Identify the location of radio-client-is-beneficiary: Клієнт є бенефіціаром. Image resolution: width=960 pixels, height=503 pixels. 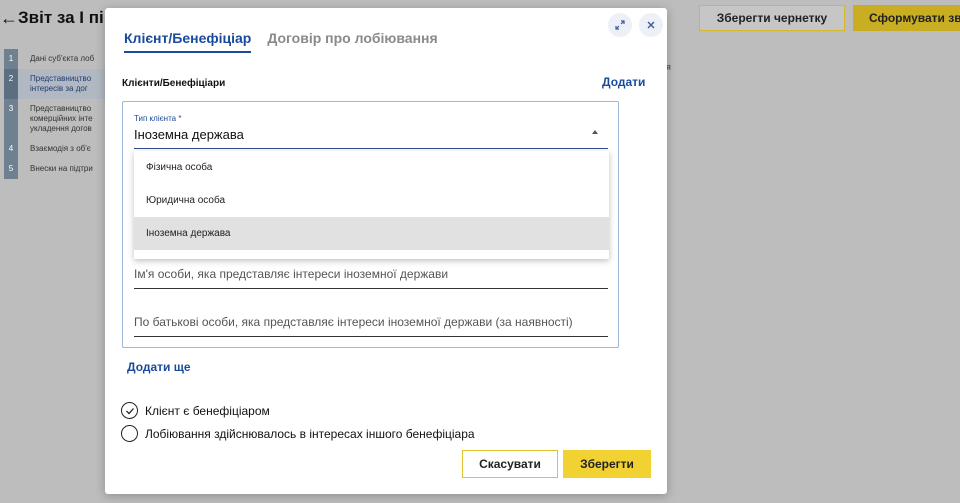
(195, 410).